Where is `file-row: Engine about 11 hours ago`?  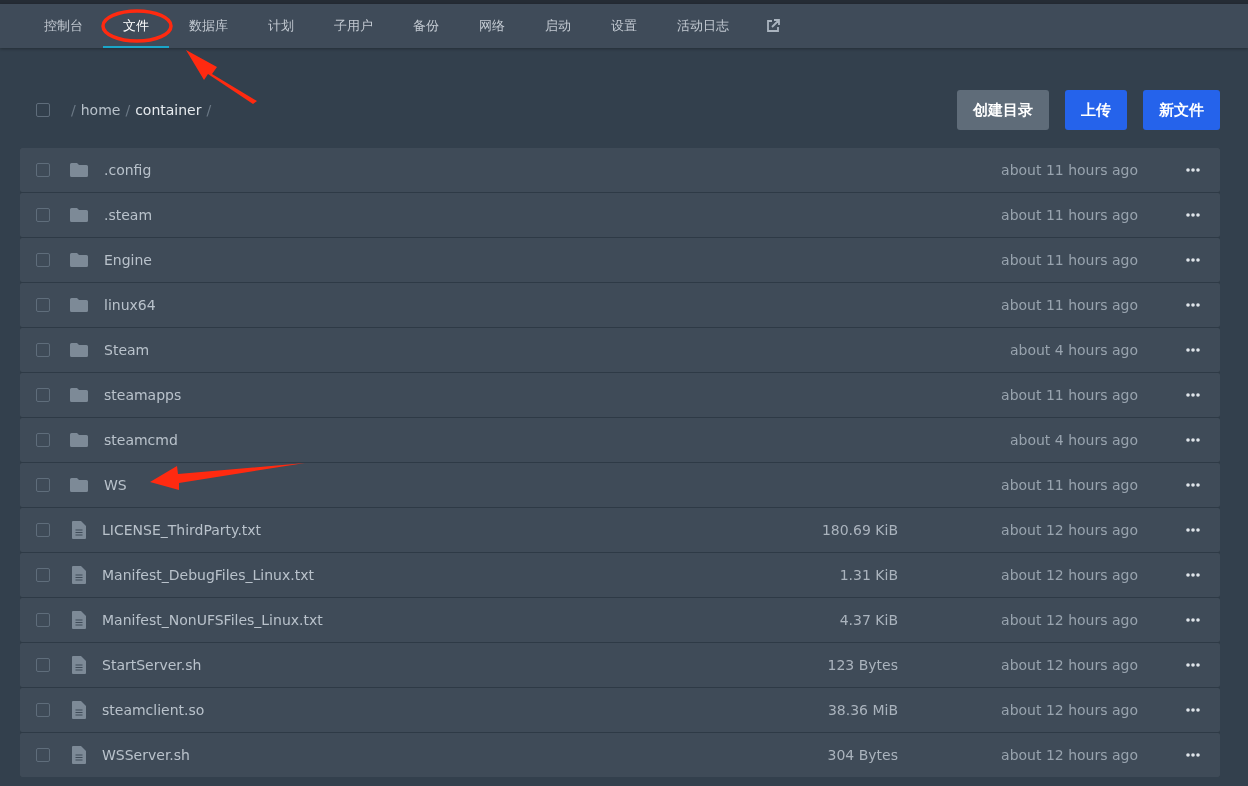 file-row: Engine about 11 hours ago is located at coordinates (620, 260).